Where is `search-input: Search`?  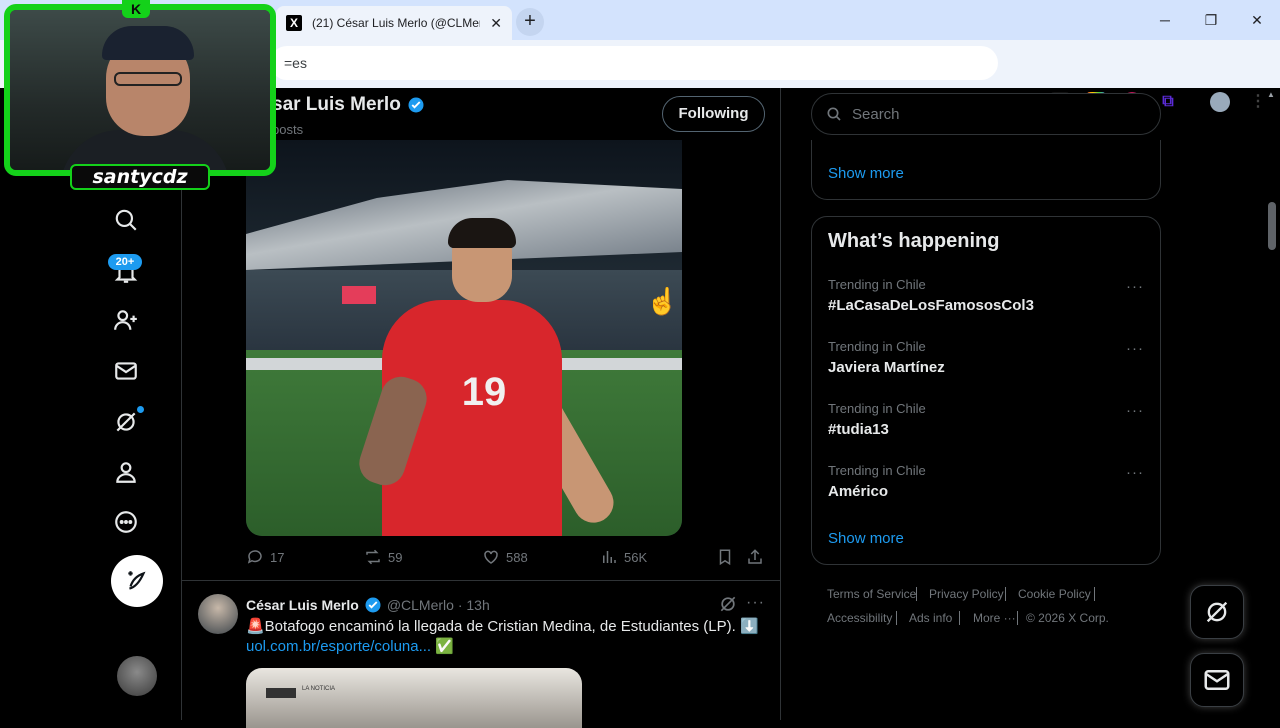 search-input: Search is located at coordinates (986, 114).